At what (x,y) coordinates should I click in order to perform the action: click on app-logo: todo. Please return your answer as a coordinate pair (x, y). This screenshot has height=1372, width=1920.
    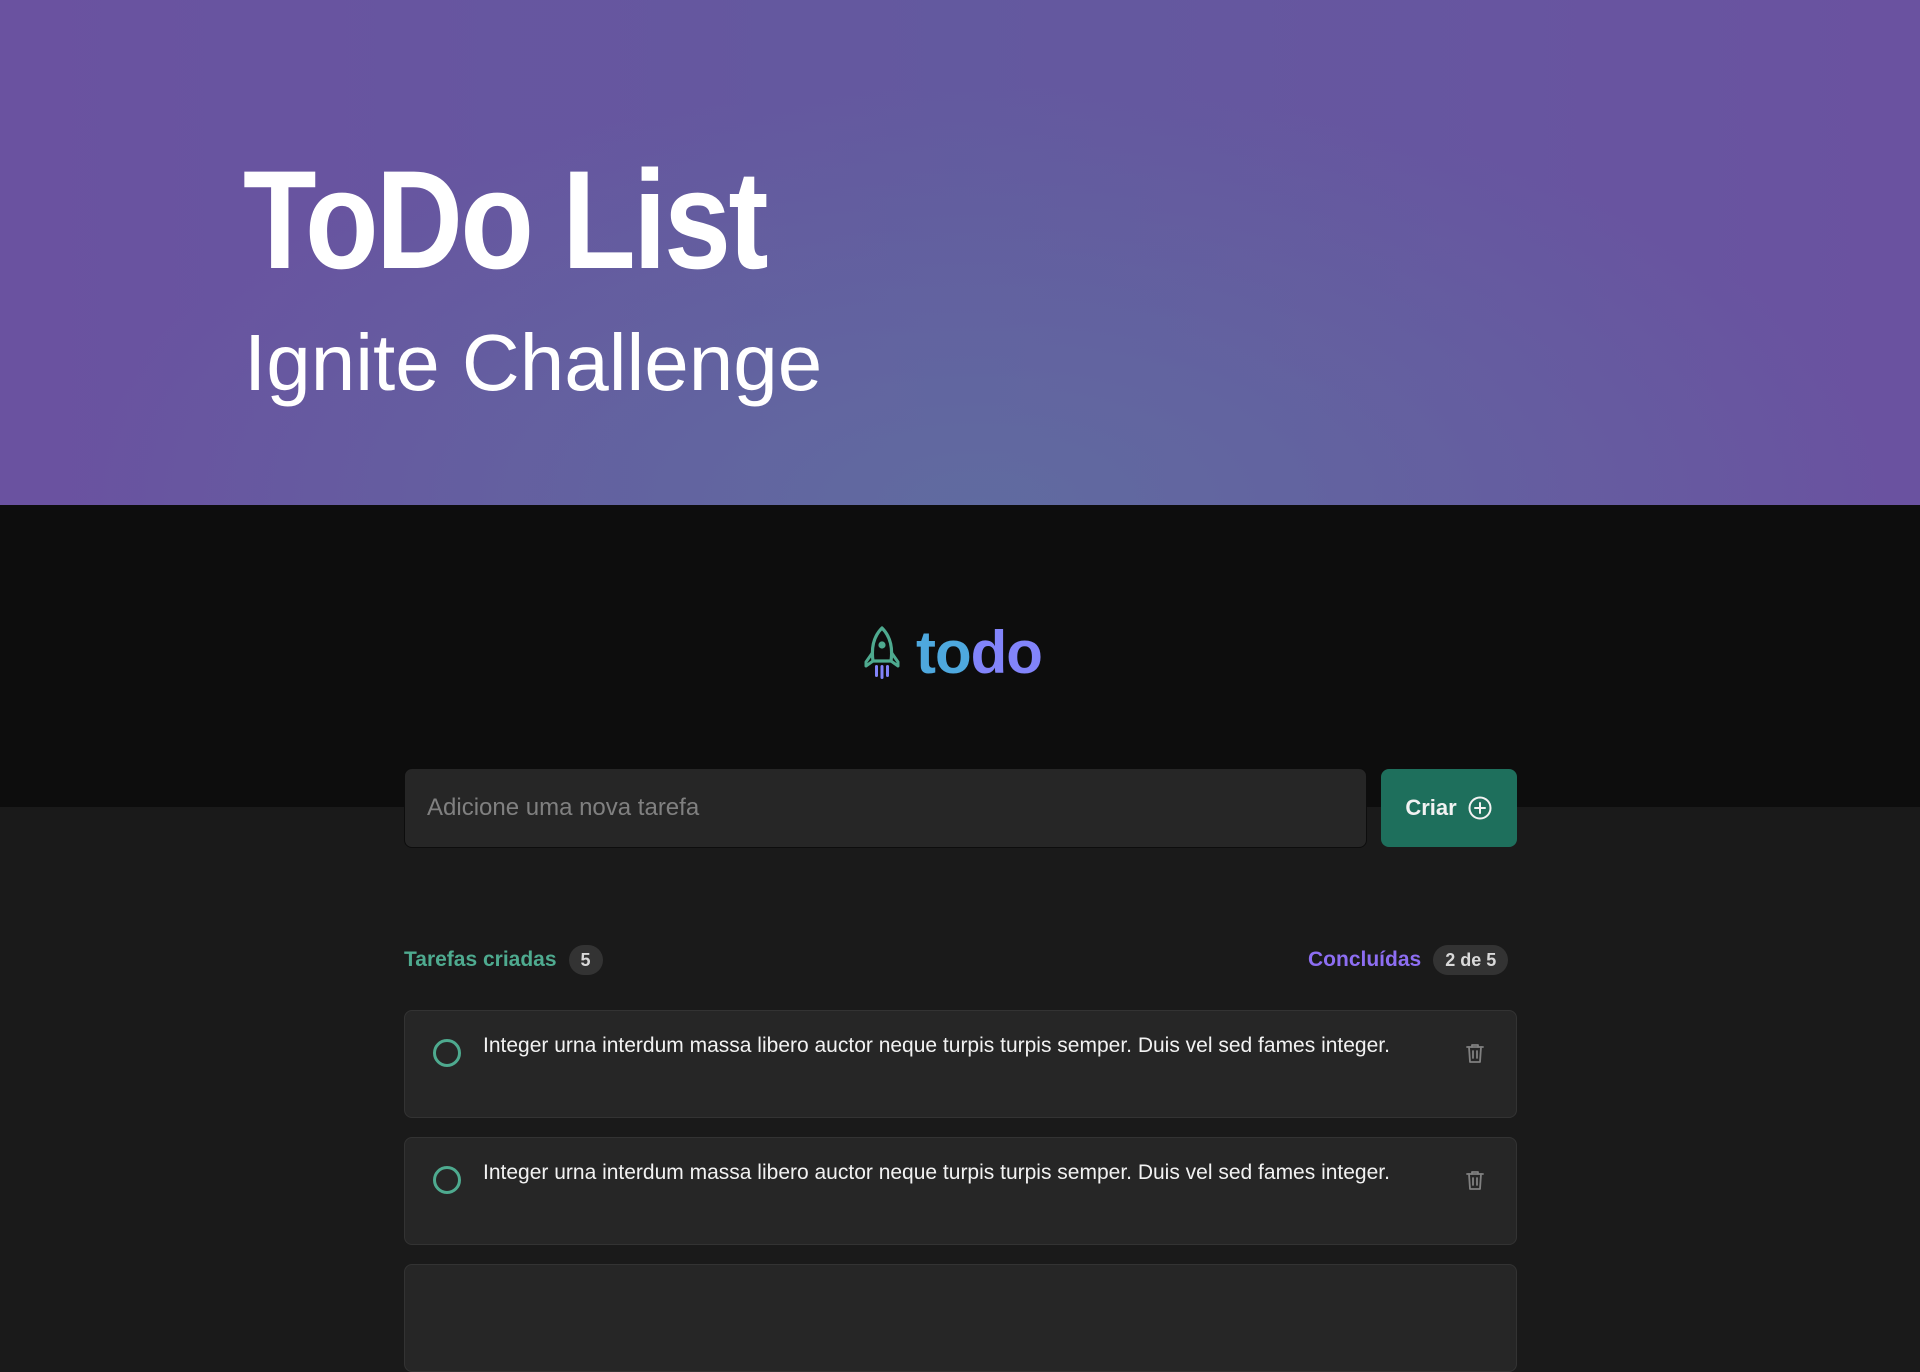
    Looking at the image, I should click on (952, 653).